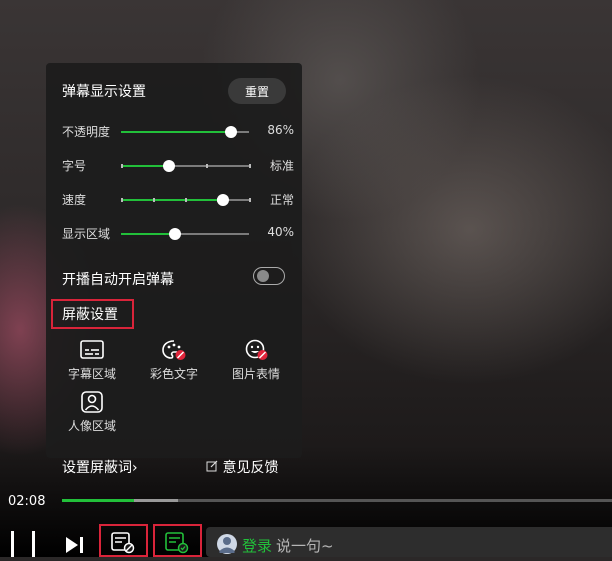  Describe the element at coordinates (97, 468) in the screenshot. I see `block-words-label: 设置屏蔽词` at that location.